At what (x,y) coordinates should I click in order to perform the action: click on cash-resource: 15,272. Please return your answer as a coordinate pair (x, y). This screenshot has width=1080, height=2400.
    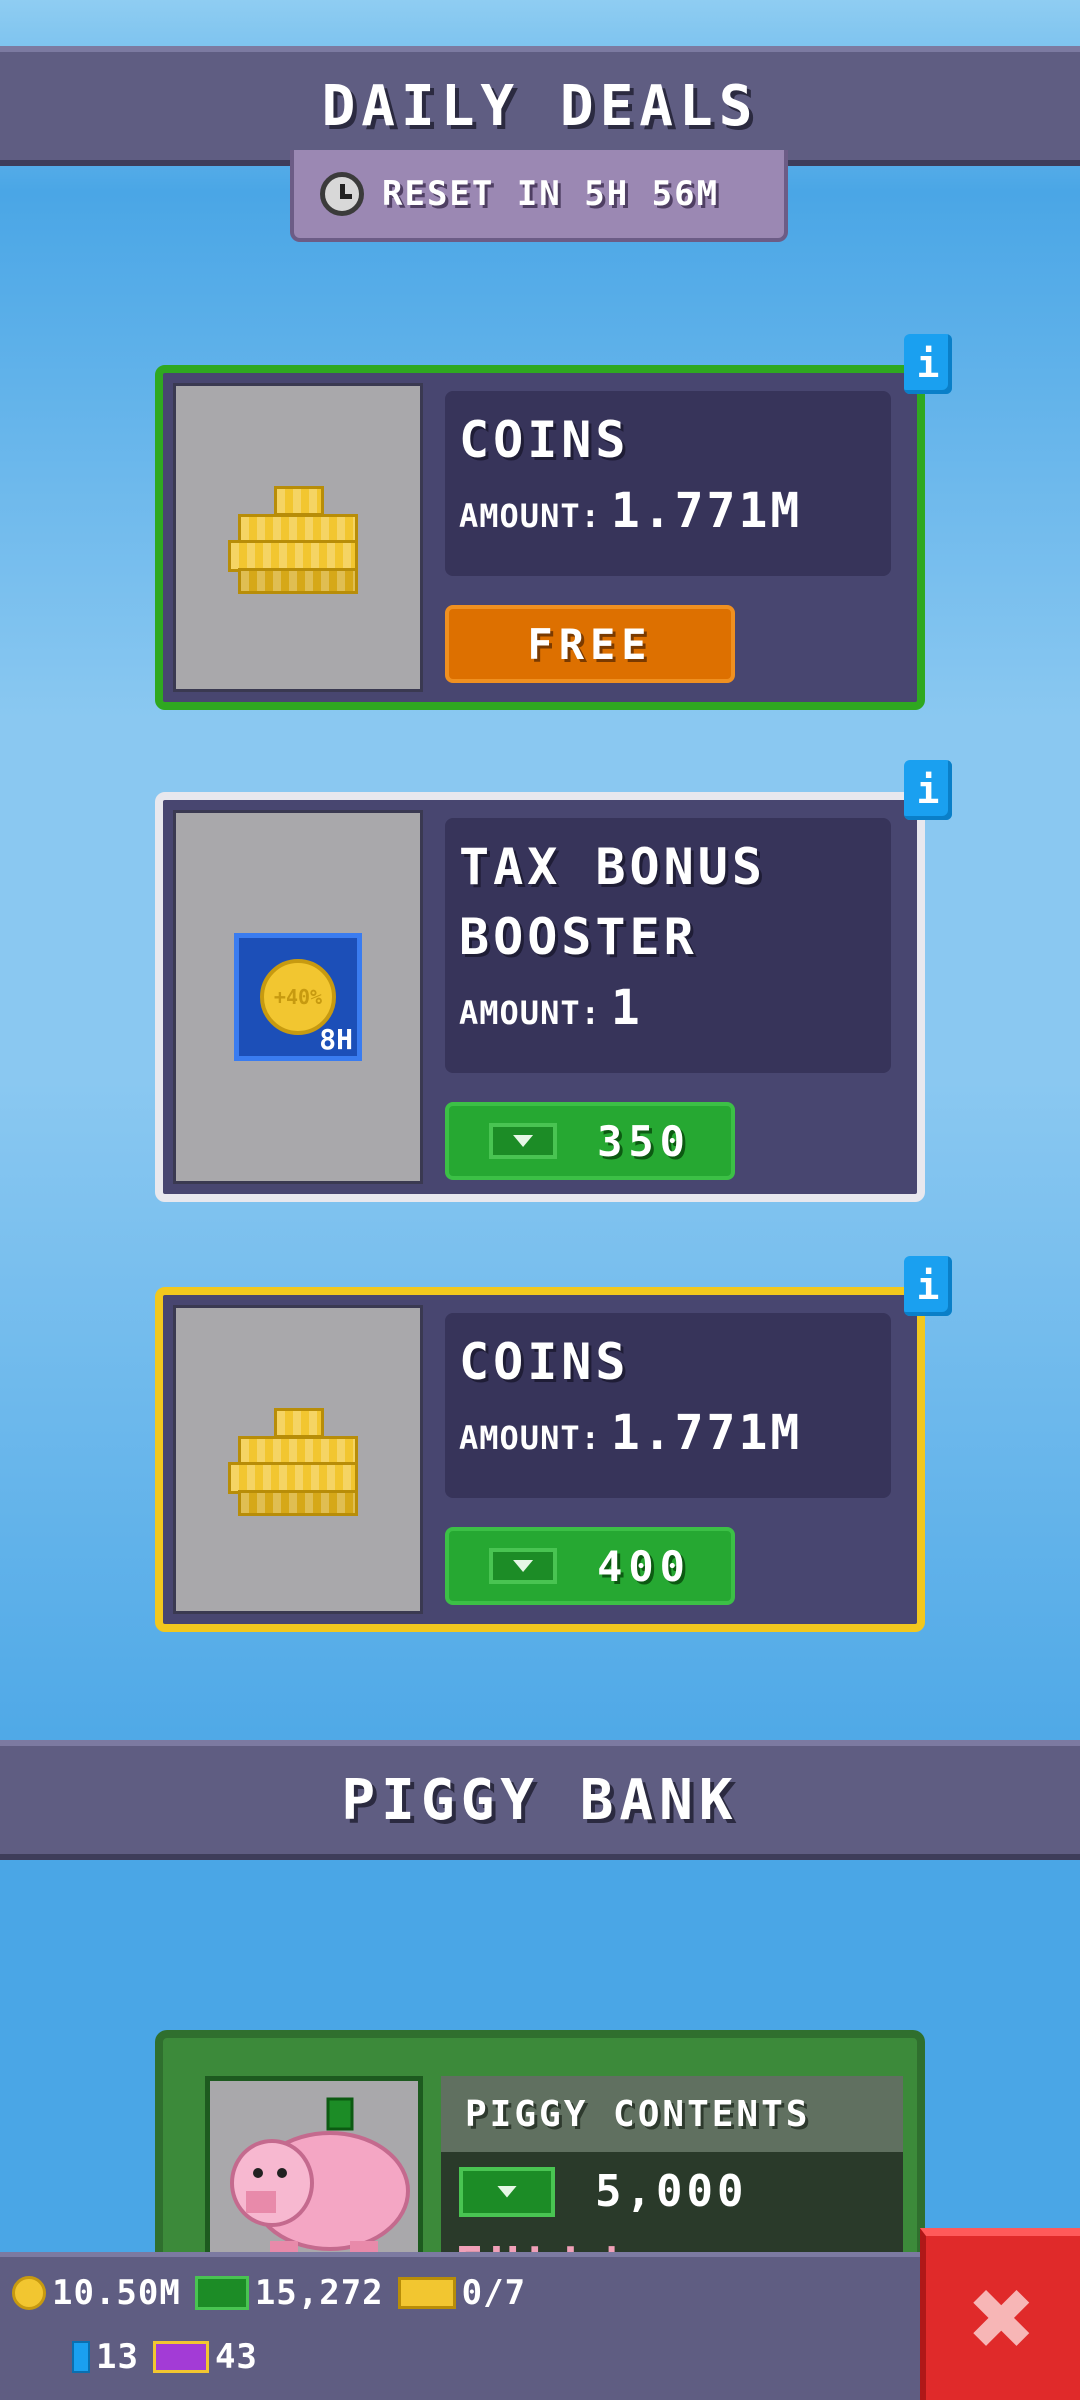
    Looking at the image, I should click on (289, 2293).